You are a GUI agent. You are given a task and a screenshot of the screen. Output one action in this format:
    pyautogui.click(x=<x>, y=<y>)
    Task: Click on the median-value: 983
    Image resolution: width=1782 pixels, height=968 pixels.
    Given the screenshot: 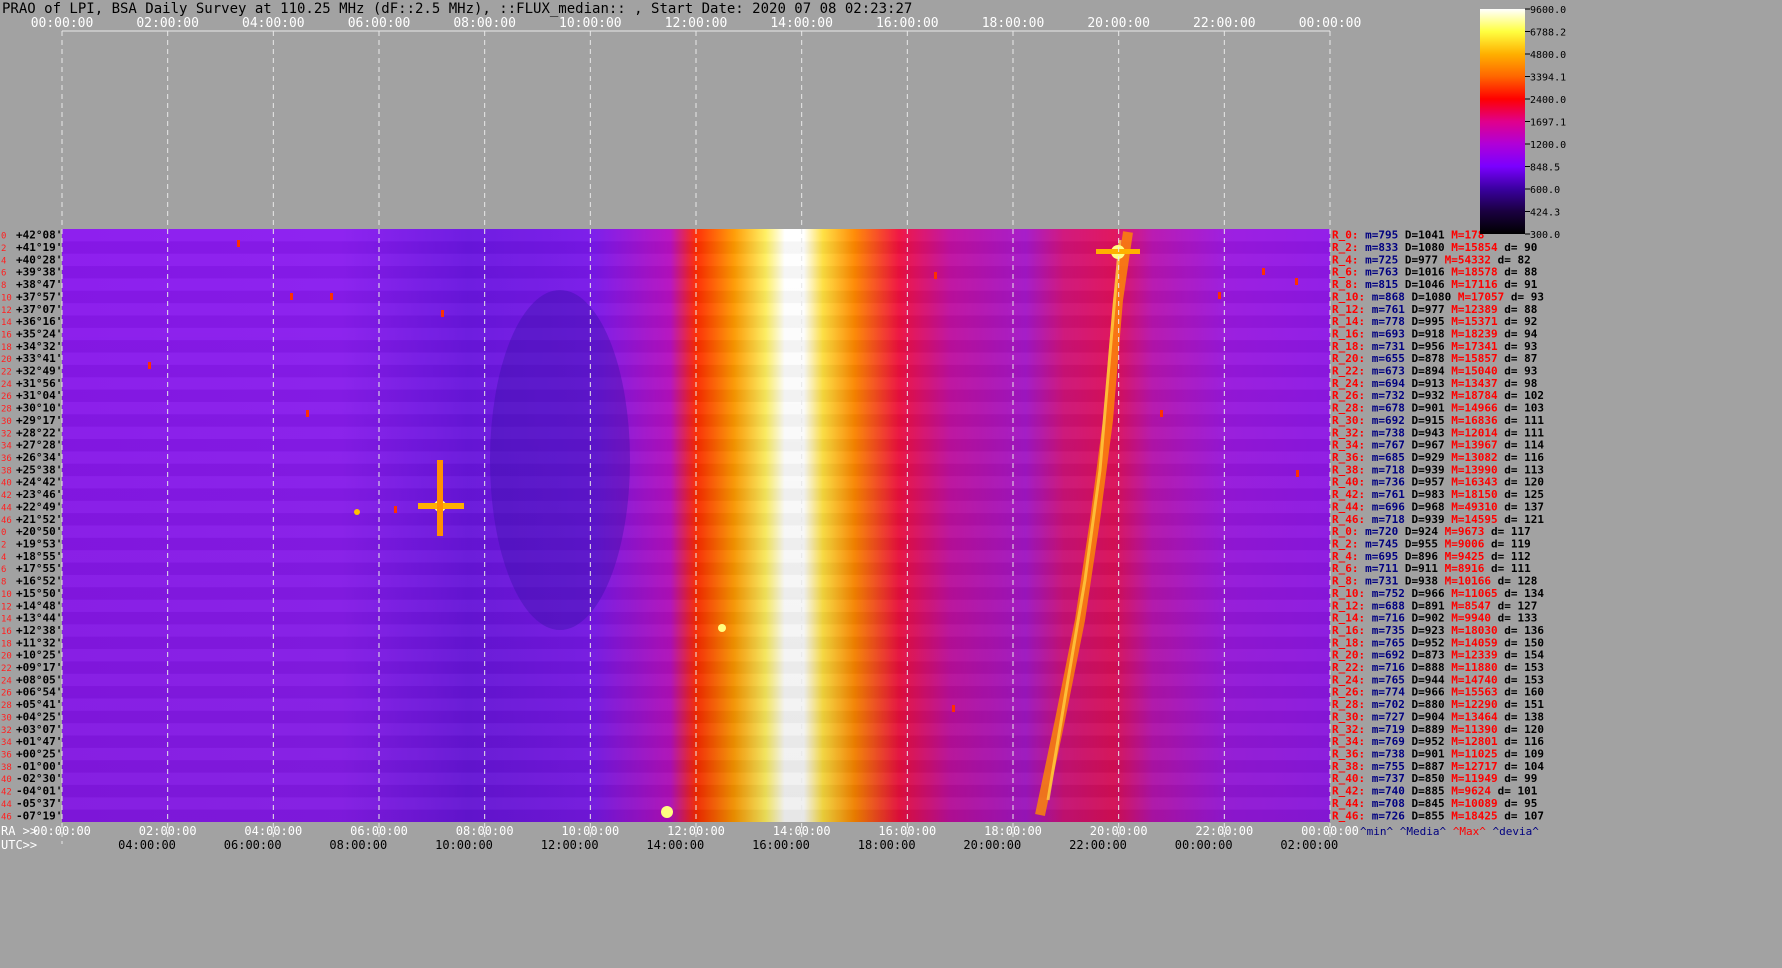 What is the action you would take?
    pyautogui.click(x=1435, y=494)
    